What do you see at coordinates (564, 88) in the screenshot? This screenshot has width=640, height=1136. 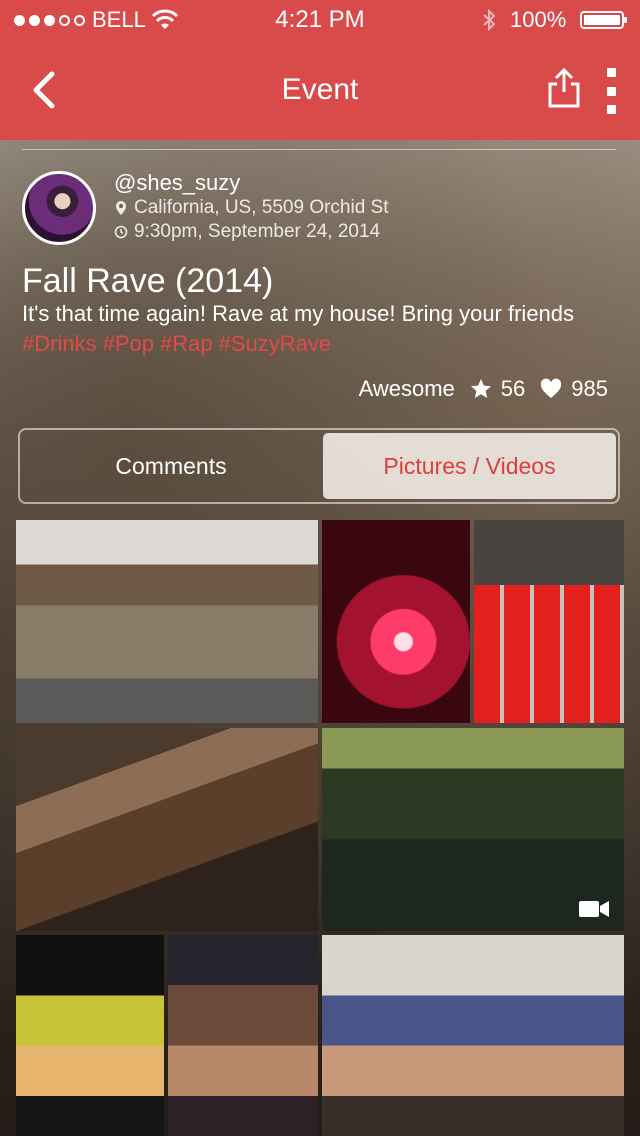 I see `share-button` at bounding box center [564, 88].